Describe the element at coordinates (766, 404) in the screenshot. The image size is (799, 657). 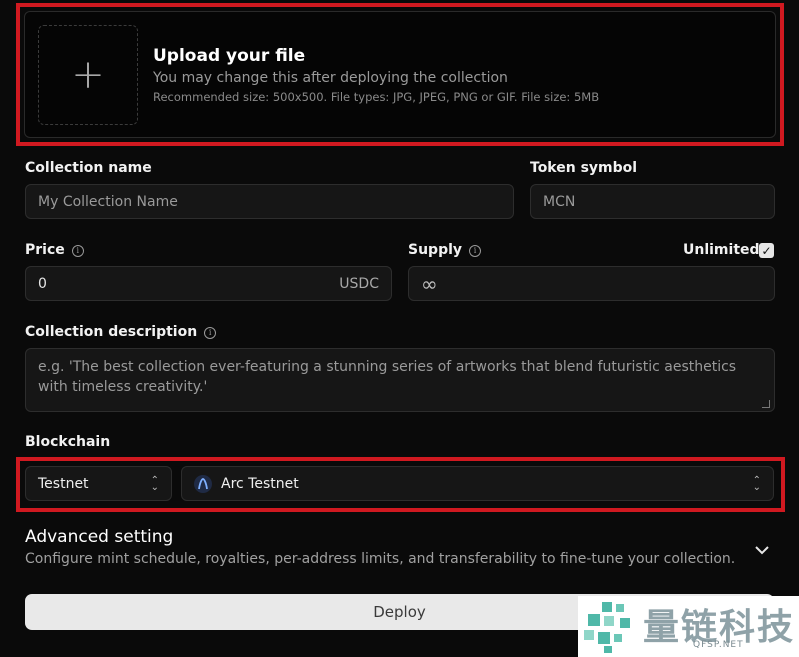
I see `resize-handle` at that location.